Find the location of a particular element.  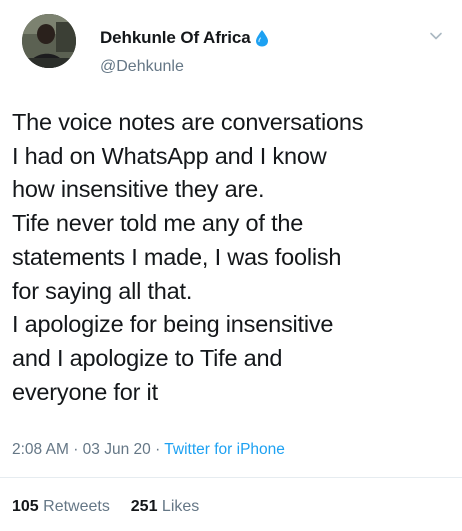

author-name-row: Dehkunle Of Africa is located at coordinates (184, 38).